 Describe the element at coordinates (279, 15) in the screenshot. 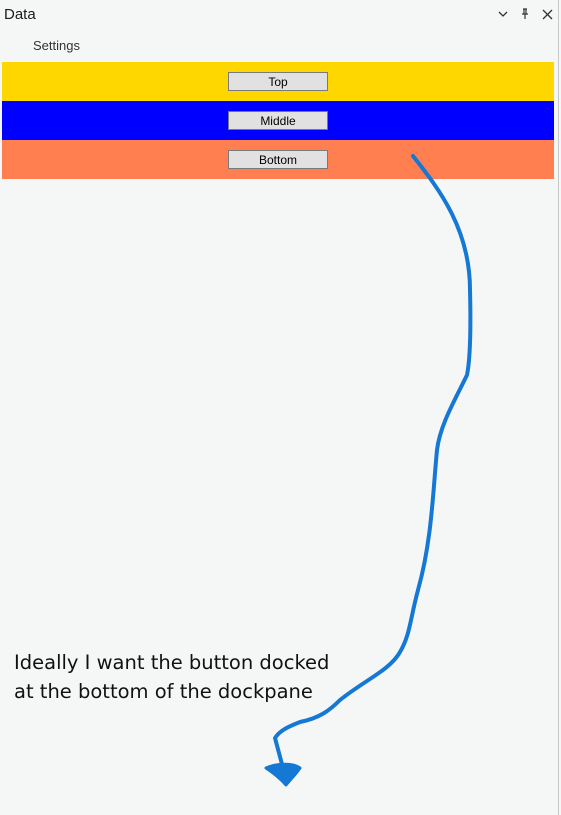

I see `dockpane-titlebar: Data` at that location.